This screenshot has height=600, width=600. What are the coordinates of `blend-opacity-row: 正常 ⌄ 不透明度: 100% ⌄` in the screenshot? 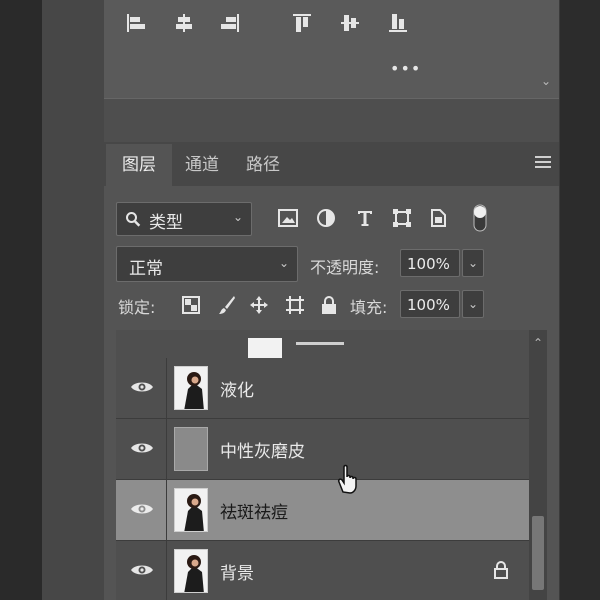 It's located at (331, 264).